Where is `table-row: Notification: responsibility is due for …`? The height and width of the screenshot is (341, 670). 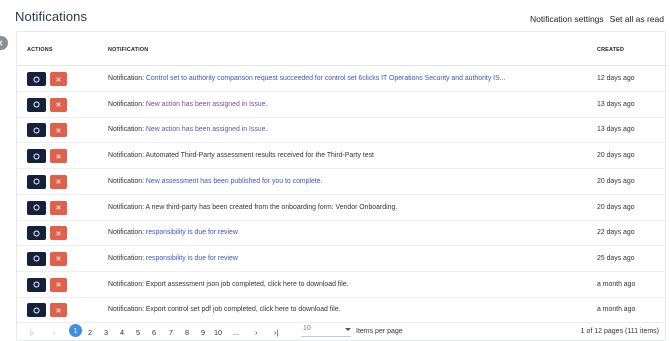 table-row: Notification: responsibility is due for … is located at coordinates (342, 233).